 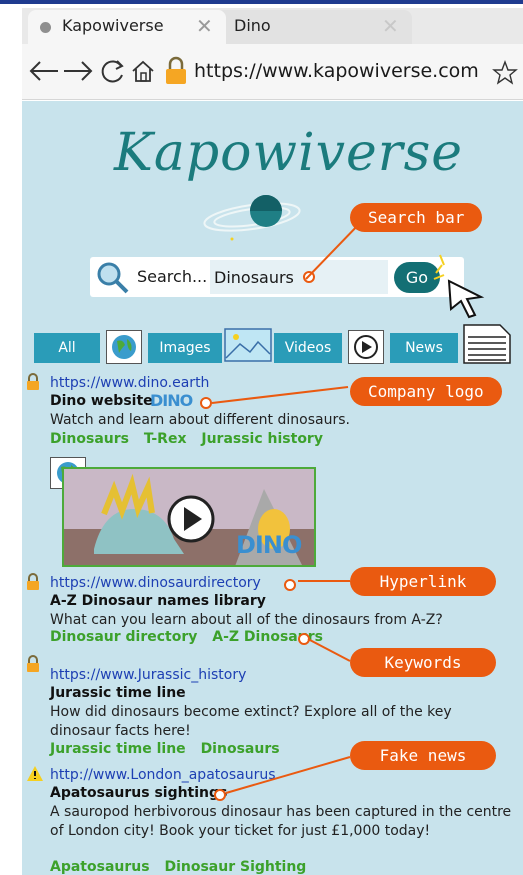 I want to click on video-dino-logo: DINO, so click(x=269, y=545).